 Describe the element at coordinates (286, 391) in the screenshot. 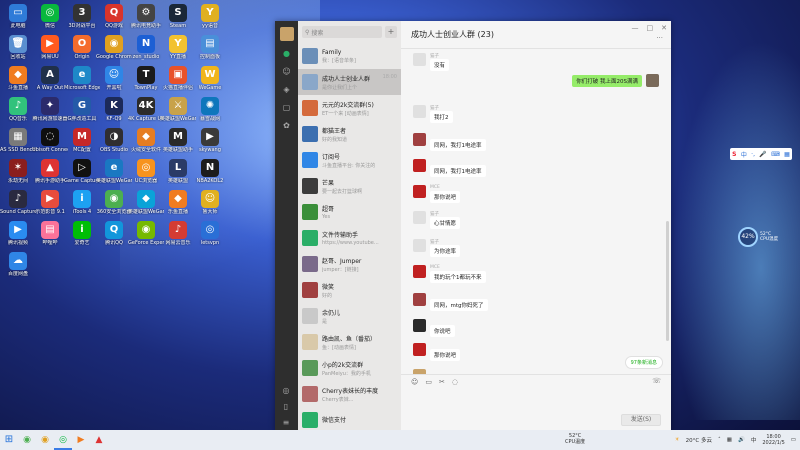

I see `mini-program-icon: ◎` at that location.